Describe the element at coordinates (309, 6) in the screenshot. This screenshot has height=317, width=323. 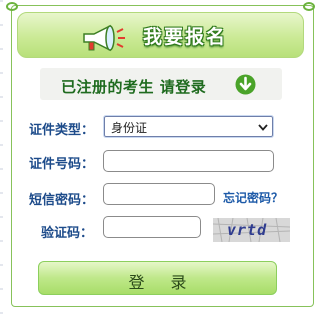
I see `panel-ring-right` at that location.